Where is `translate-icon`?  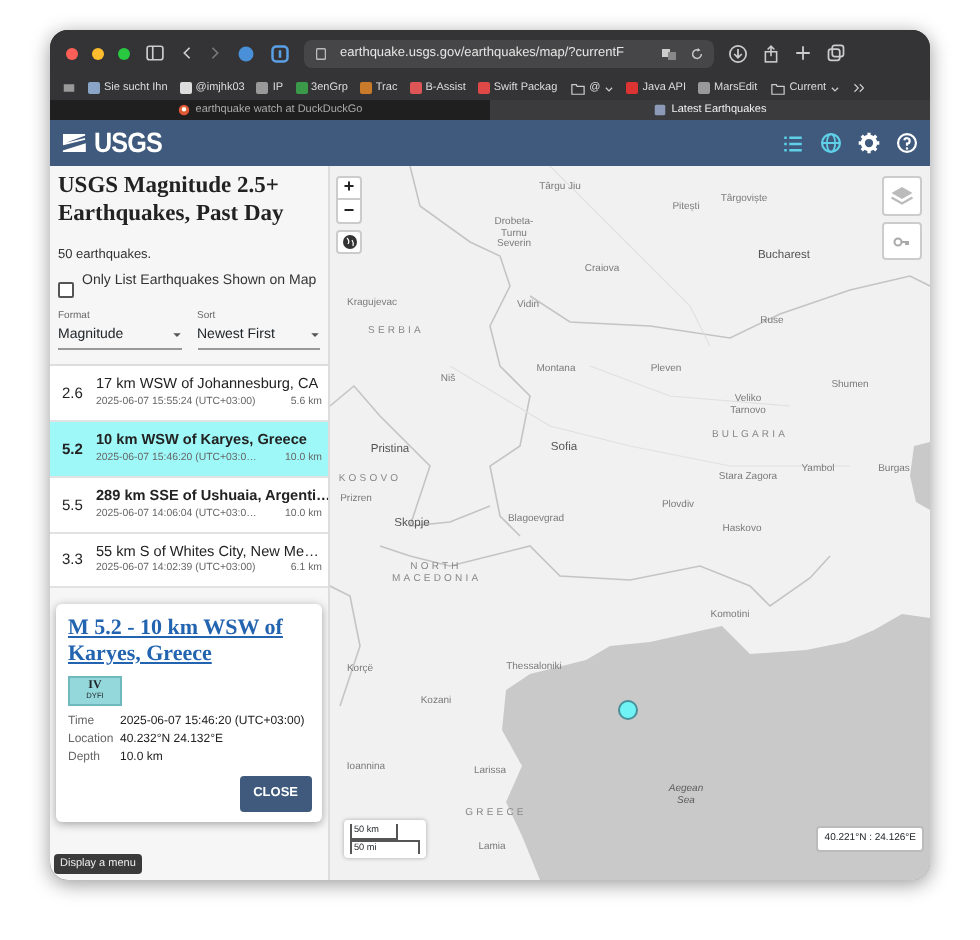 translate-icon is located at coordinates (669, 53).